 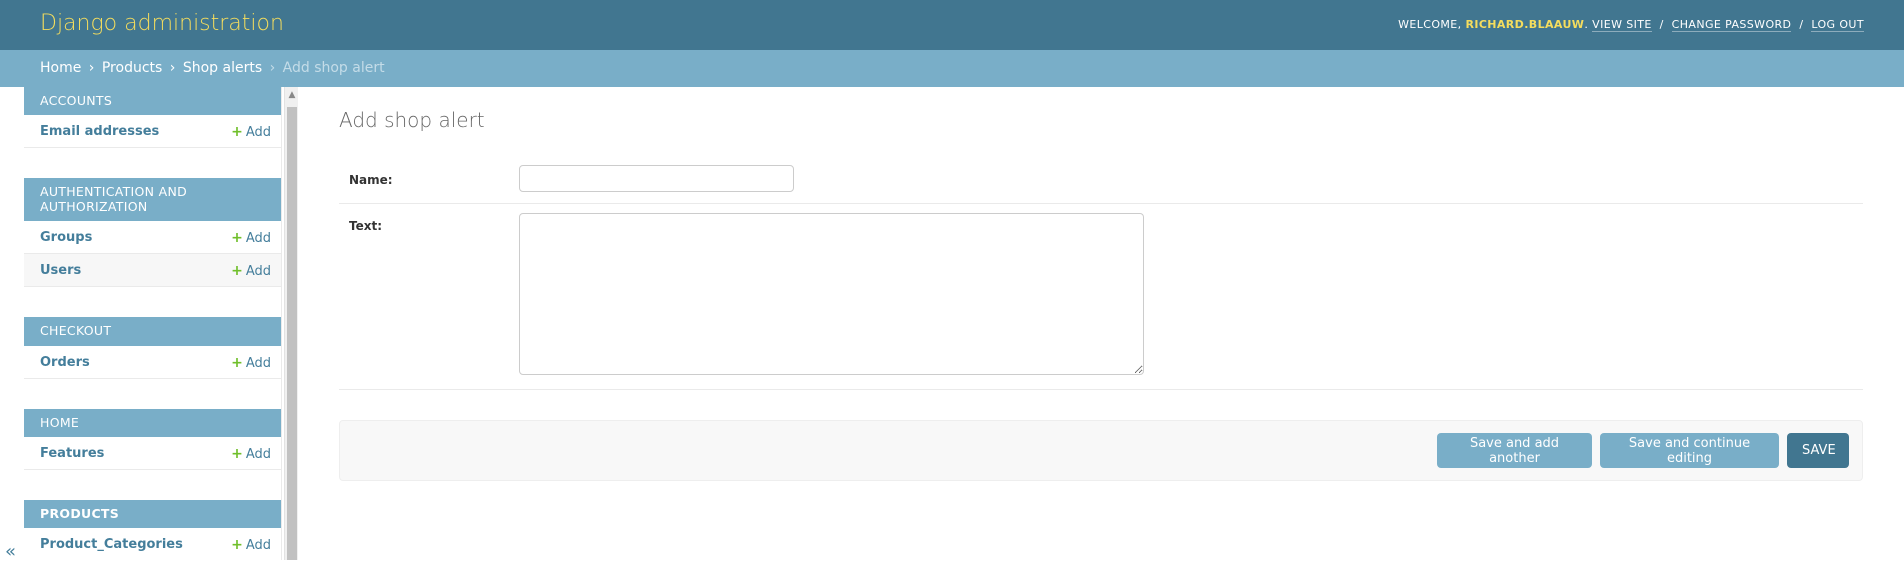 I want to click on breadcrumb-current: Add shop alert, so click(x=333, y=68).